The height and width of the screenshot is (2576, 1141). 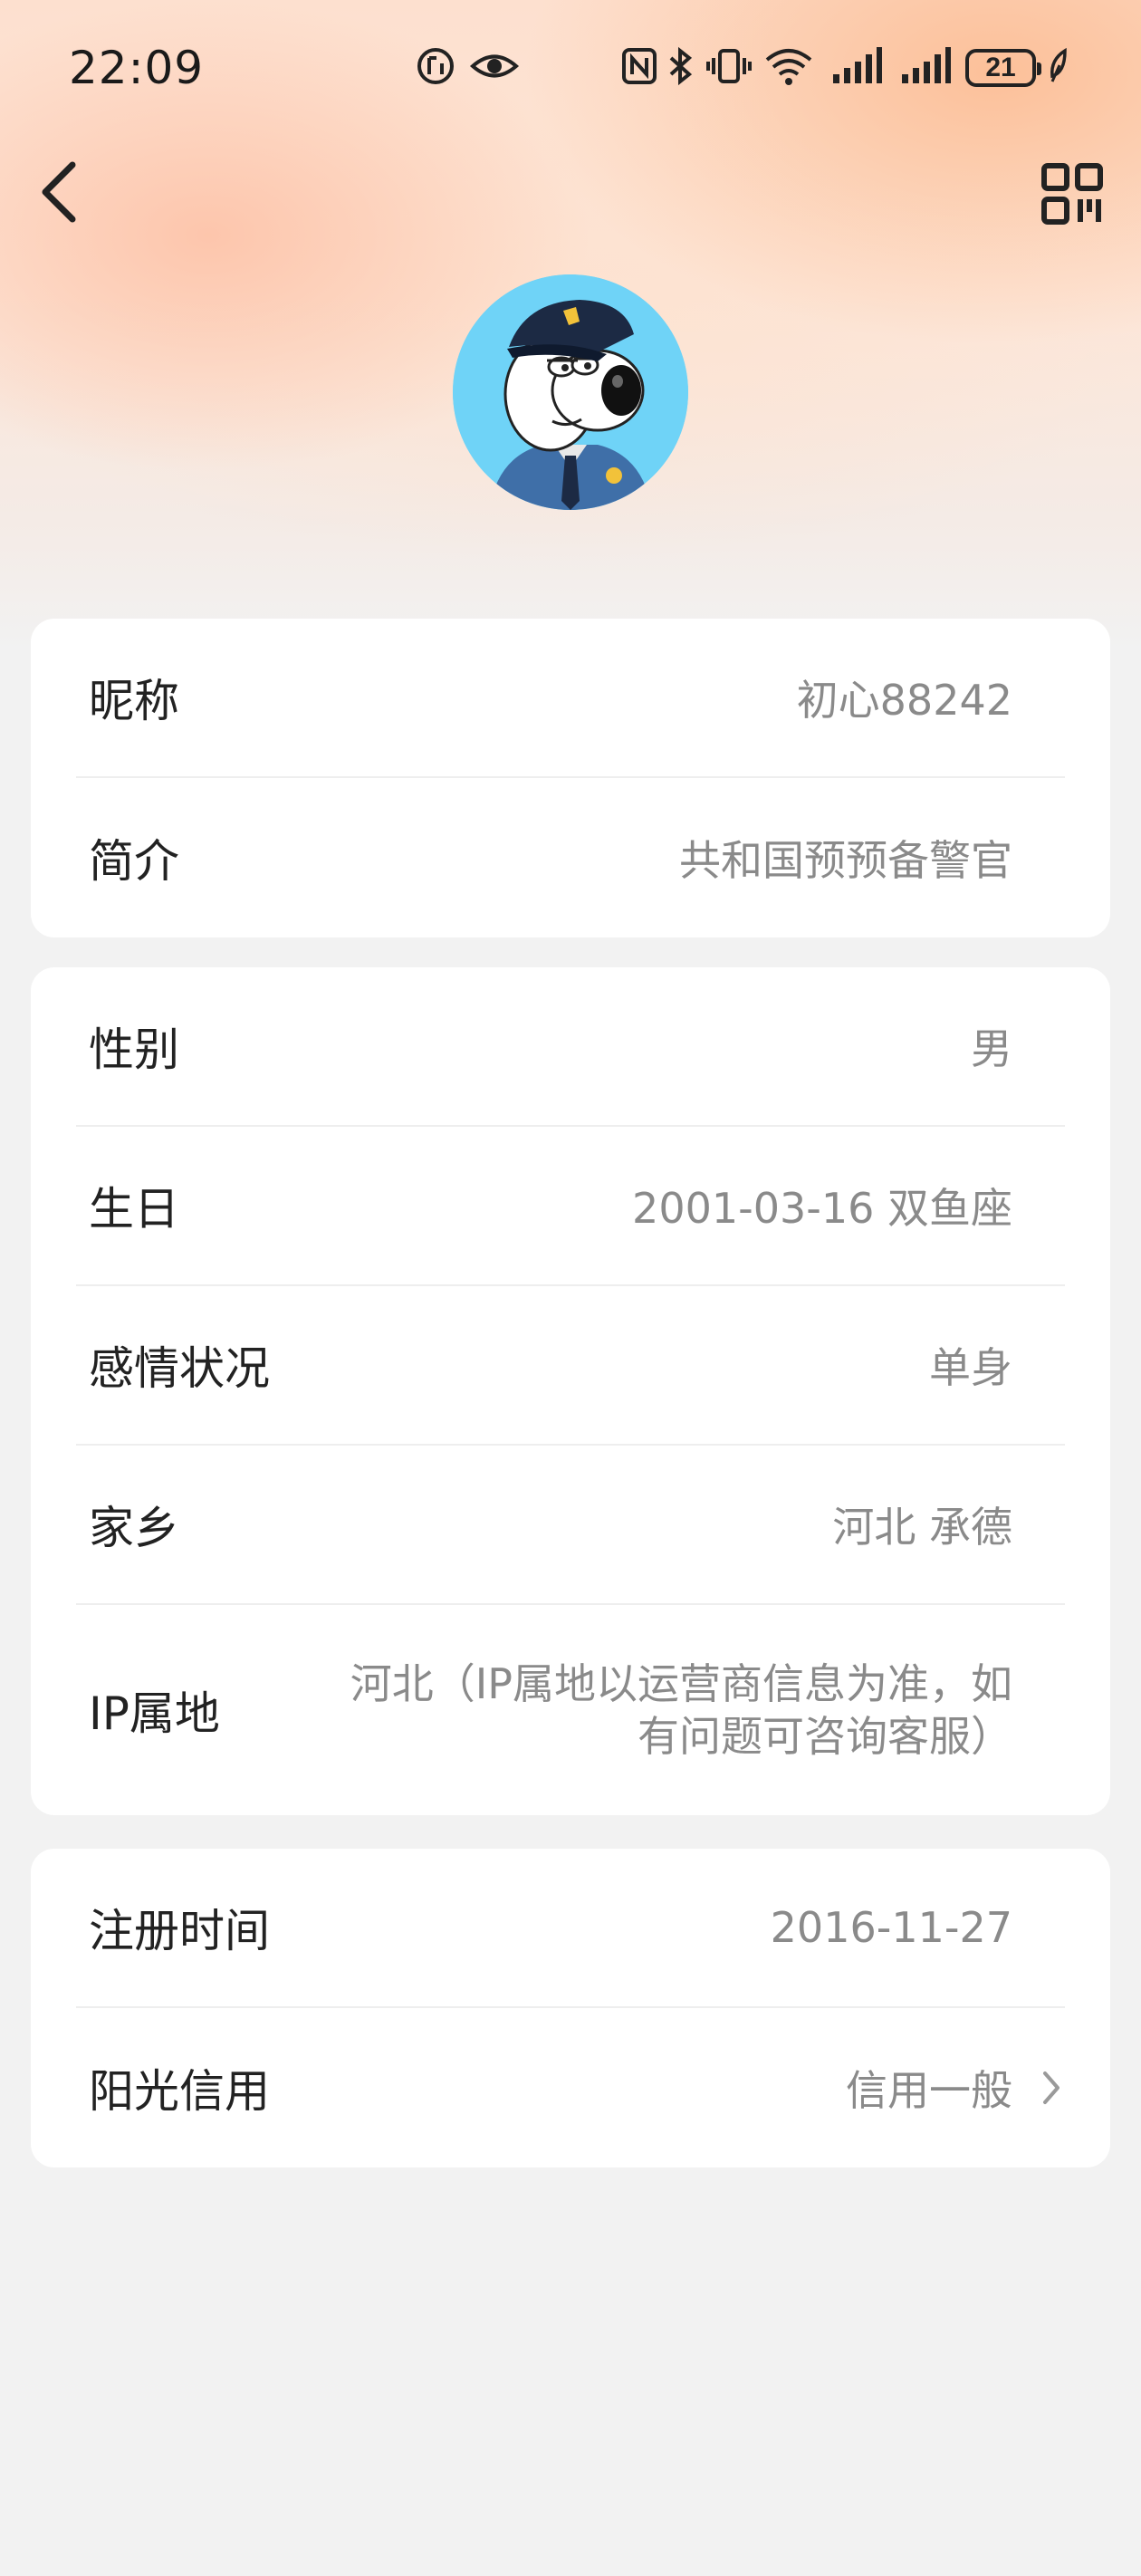 I want to click on sunshine-credit-row: 阳光信用 信用一般, so click(x=570, y=2087).